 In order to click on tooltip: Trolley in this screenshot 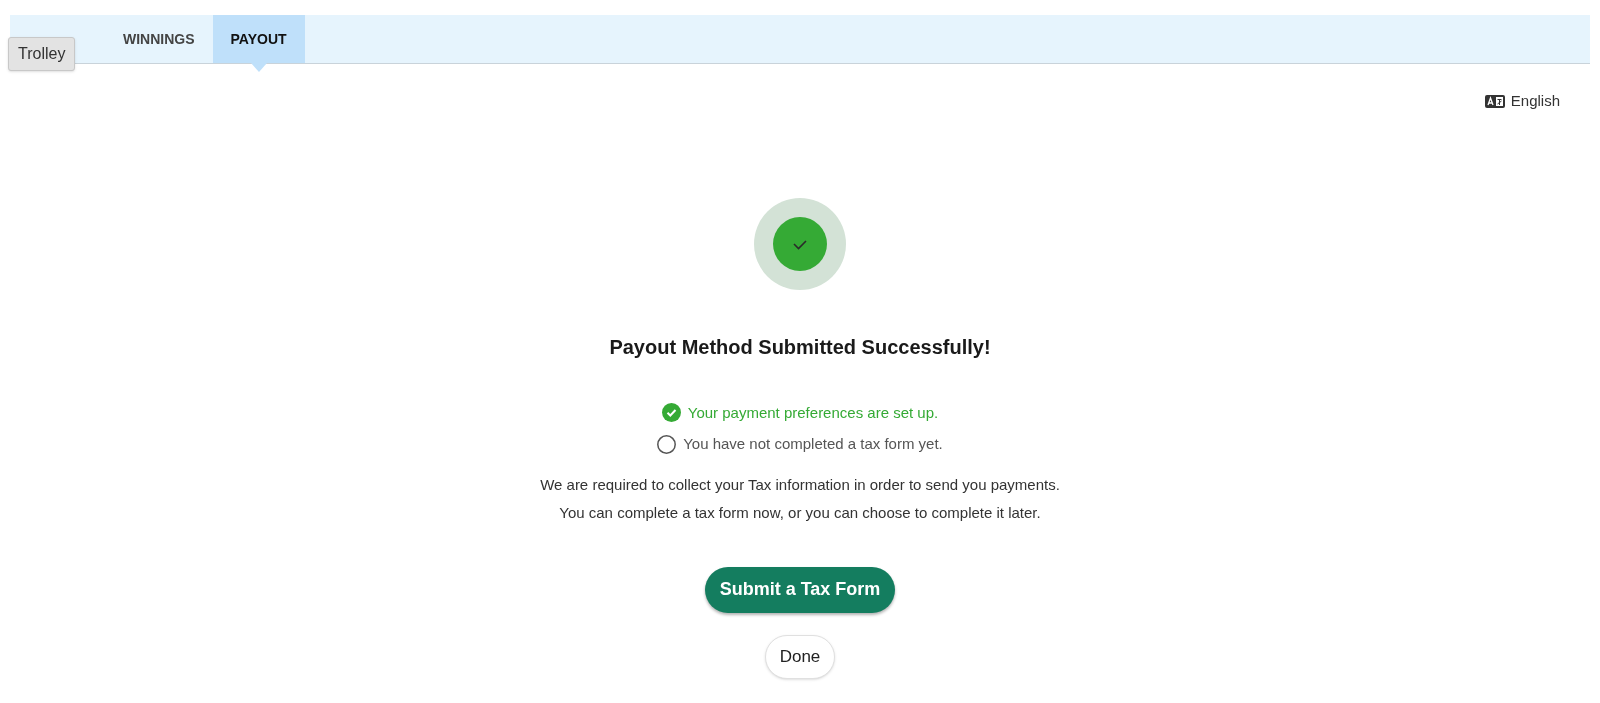, I will do `click(42, 54)`.